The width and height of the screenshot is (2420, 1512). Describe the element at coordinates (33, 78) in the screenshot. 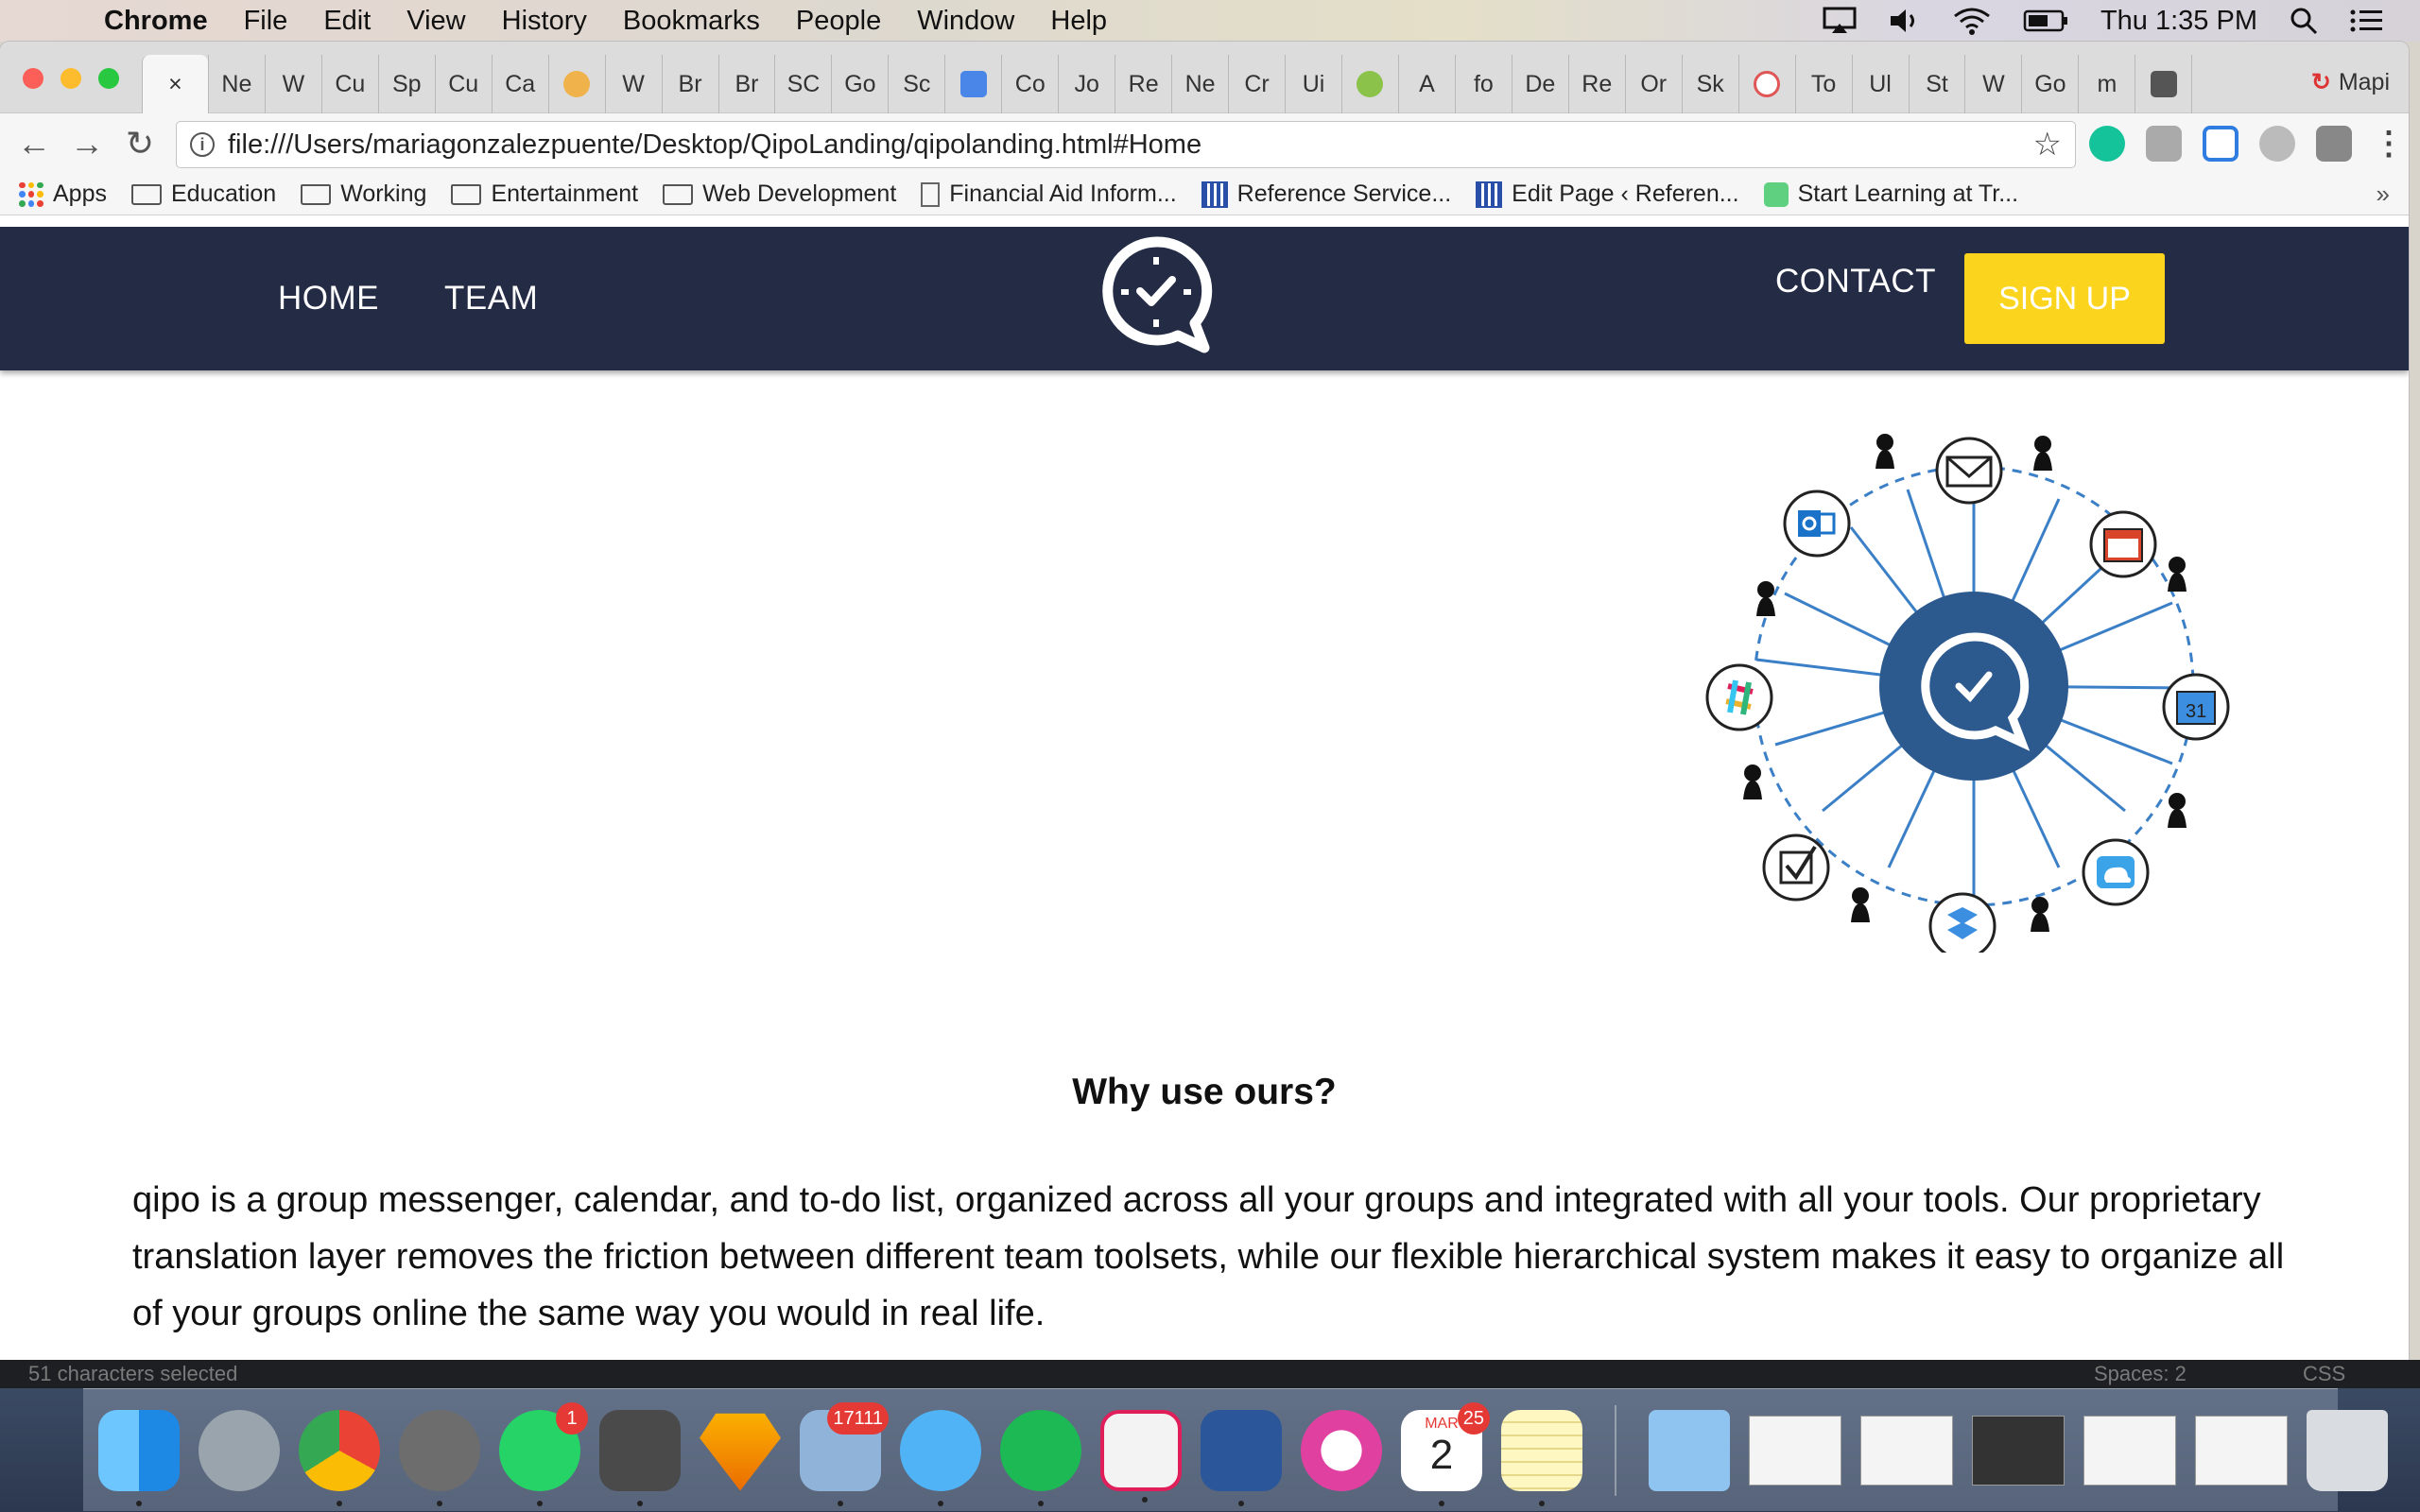

I see `close-window-button` at that location.